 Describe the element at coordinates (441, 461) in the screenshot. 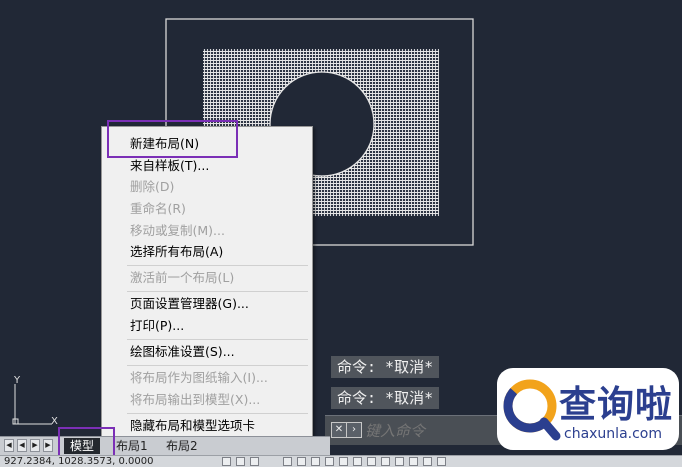

I see `customization-icon` at that location.